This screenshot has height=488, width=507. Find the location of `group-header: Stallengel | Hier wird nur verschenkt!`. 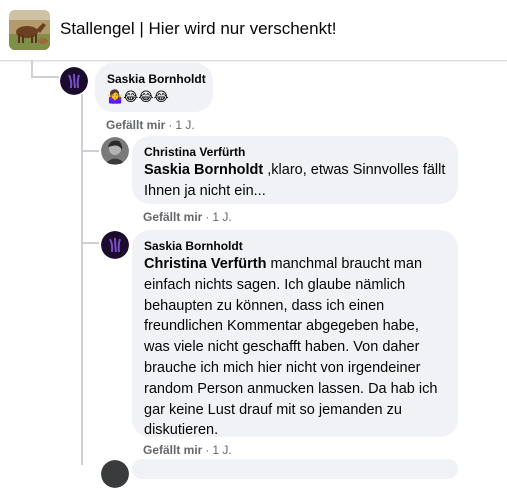

group-header: Stallengel | Hier wird nur verschenkt! is located at coordinates (253, 30).